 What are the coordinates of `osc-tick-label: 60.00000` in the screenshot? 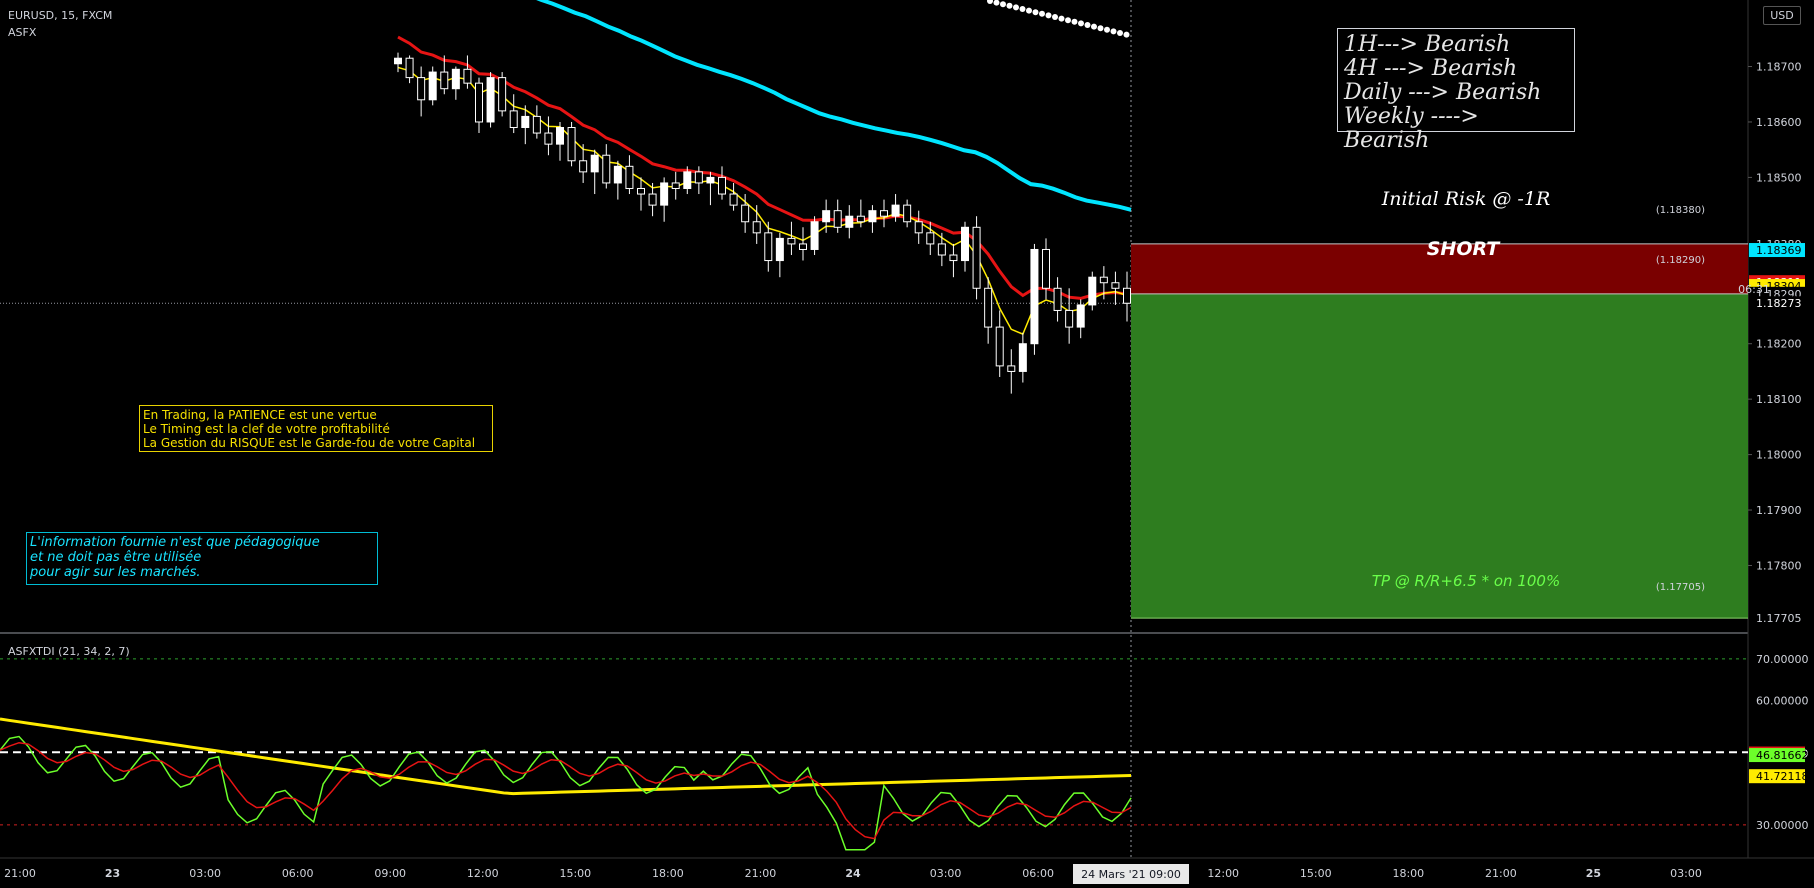 It's located at (1782, 700).